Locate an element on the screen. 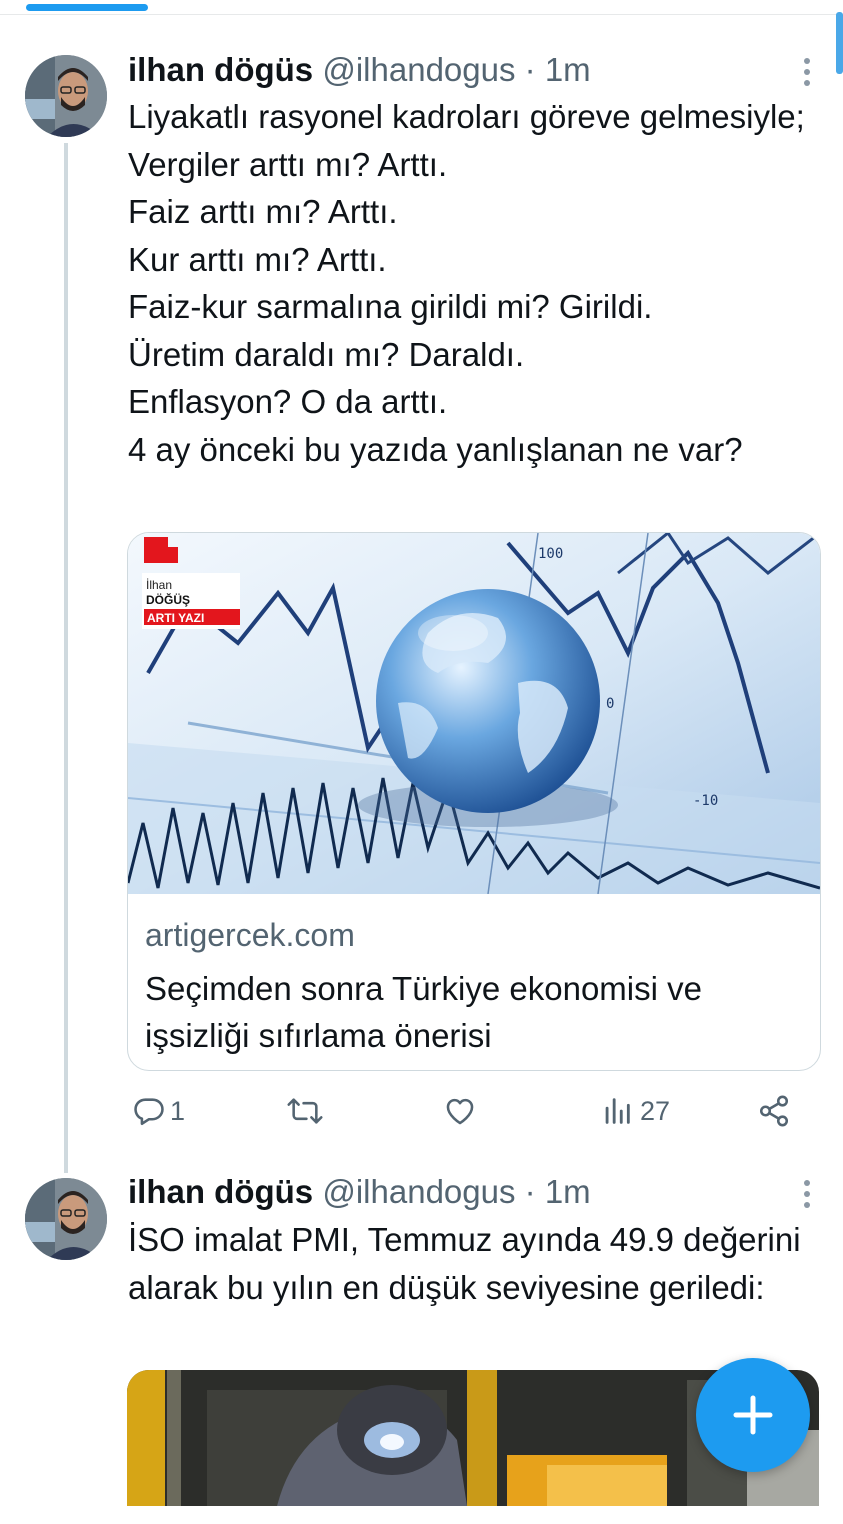 This screenshot has width=843, height=1524. views-count: 27 is located at coordinates (655, 1110).